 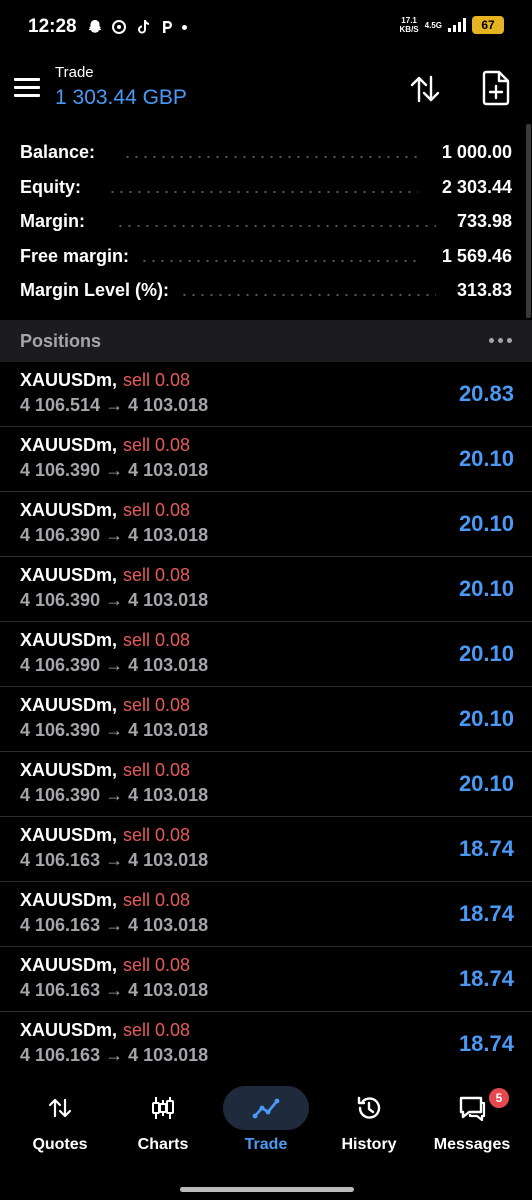 I want to click on new-document-icon, so click(x=496, y=88).